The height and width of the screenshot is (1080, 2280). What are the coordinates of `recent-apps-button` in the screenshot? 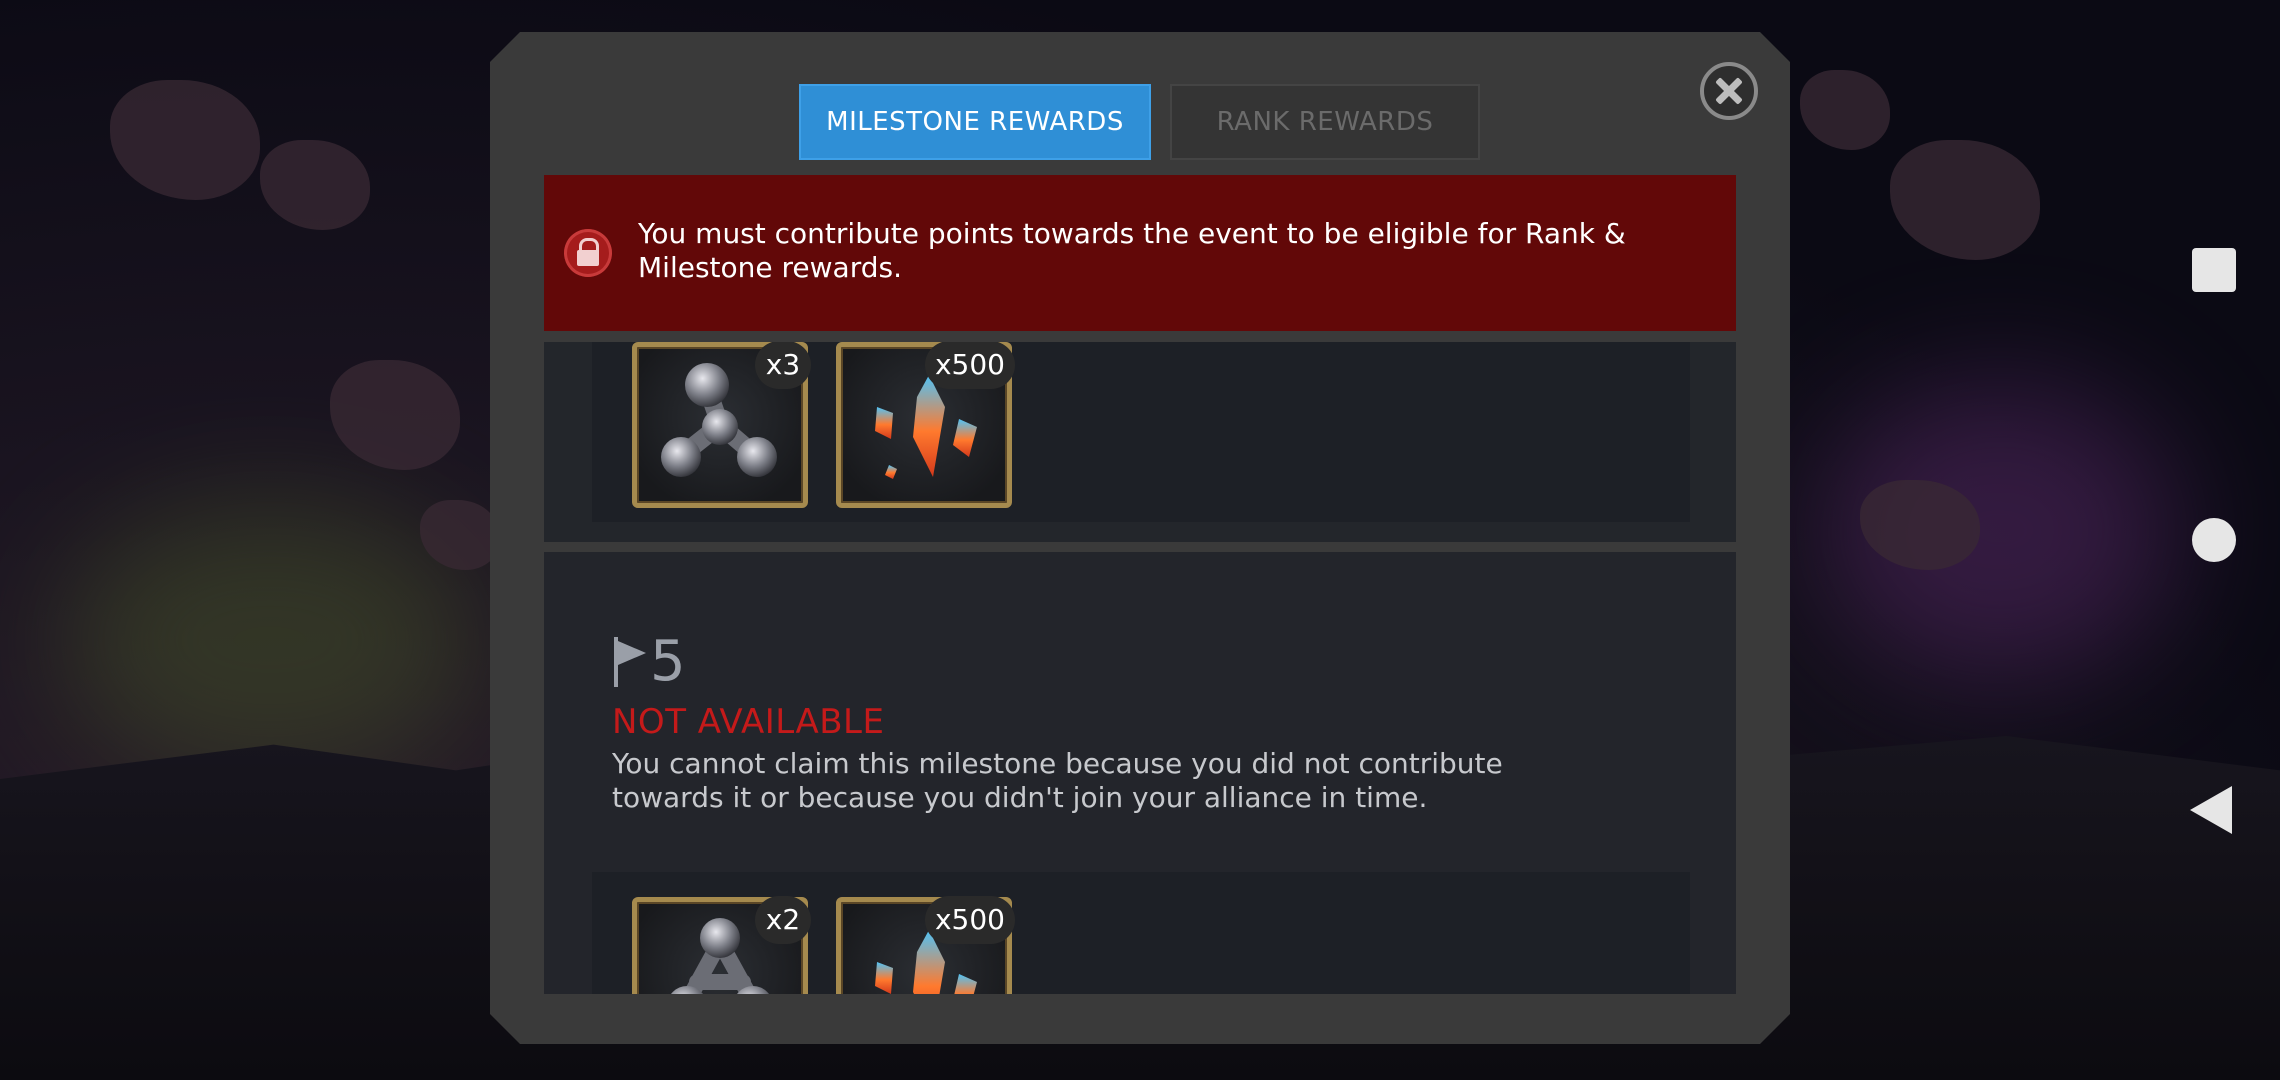 It's located at (2214, 270).